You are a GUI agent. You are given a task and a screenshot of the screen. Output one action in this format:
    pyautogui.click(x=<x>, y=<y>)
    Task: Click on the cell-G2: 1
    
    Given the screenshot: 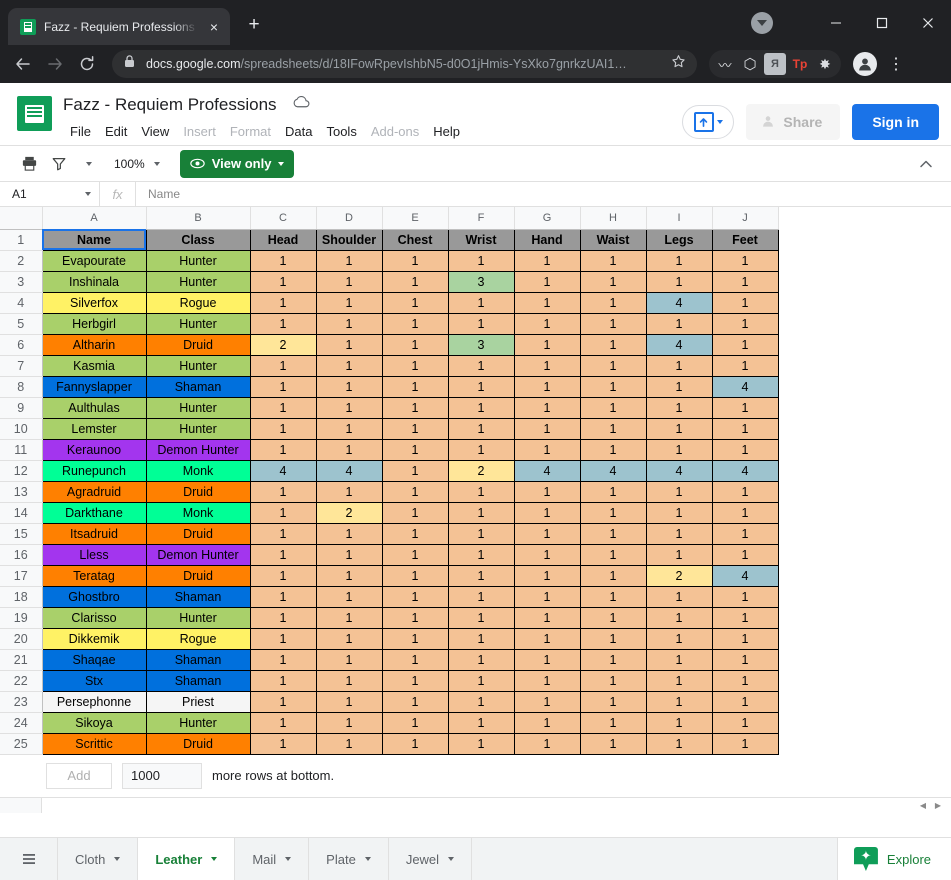 What is the action you would take?
    pyautogui.click(x=547, y=260)
    